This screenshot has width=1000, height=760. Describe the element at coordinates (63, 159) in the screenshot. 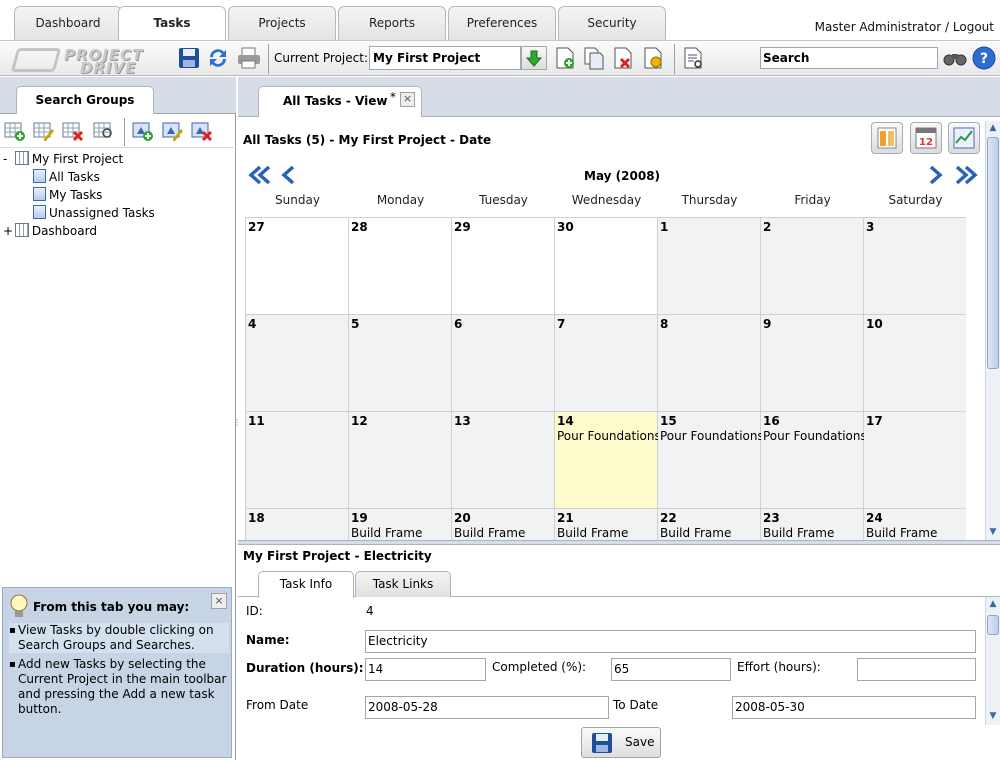

I see `tree-item-my-first-project: - My First Project` at that location.